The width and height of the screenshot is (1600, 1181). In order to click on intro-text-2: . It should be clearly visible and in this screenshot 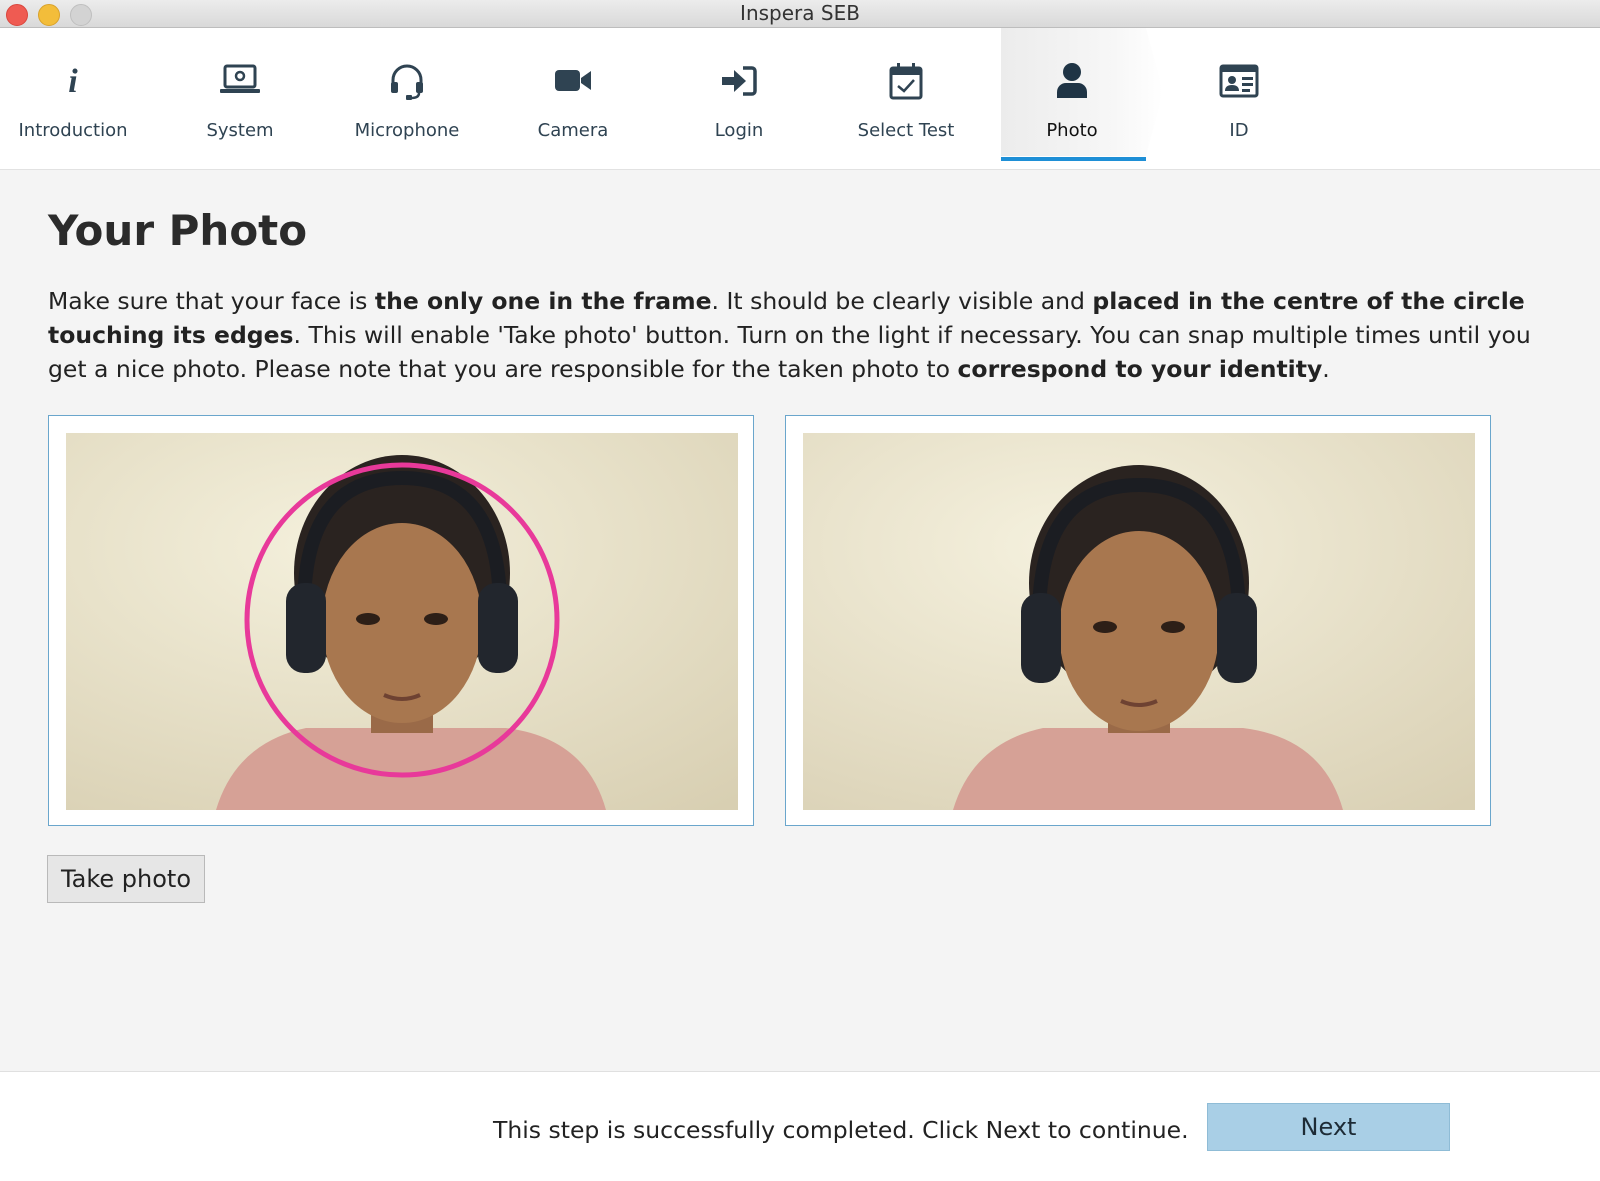, I will do `click(902, 301)`.